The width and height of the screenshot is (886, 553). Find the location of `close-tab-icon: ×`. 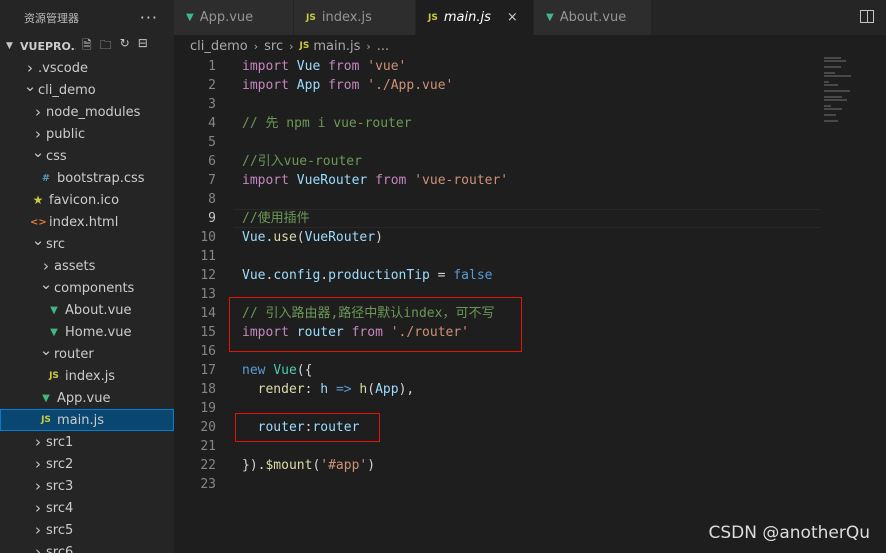

close-tab-icon: × is located at coordinates (512, 17).